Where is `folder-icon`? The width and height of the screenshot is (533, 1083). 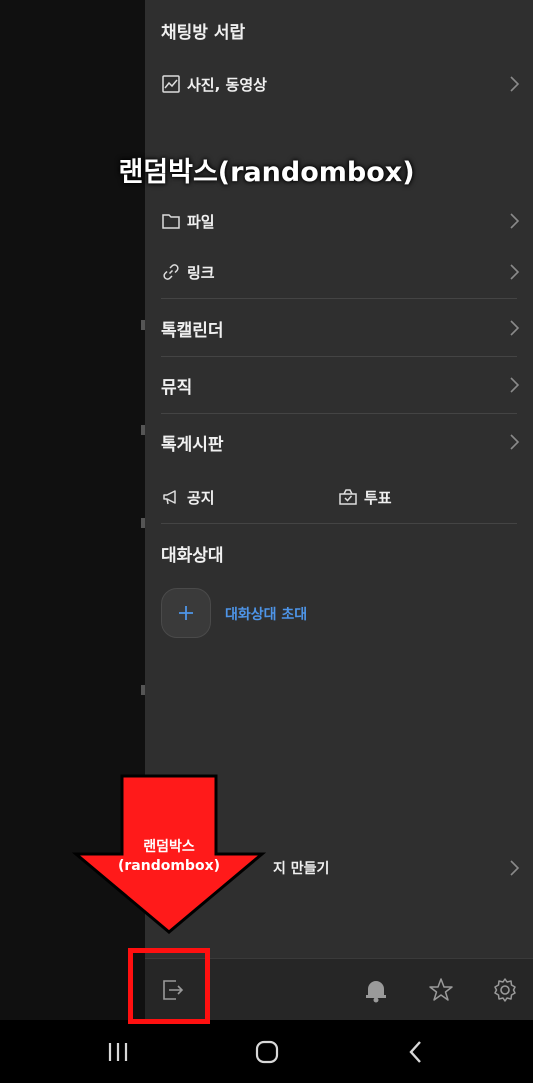
folder-icon is located at coordinates (171, 221).